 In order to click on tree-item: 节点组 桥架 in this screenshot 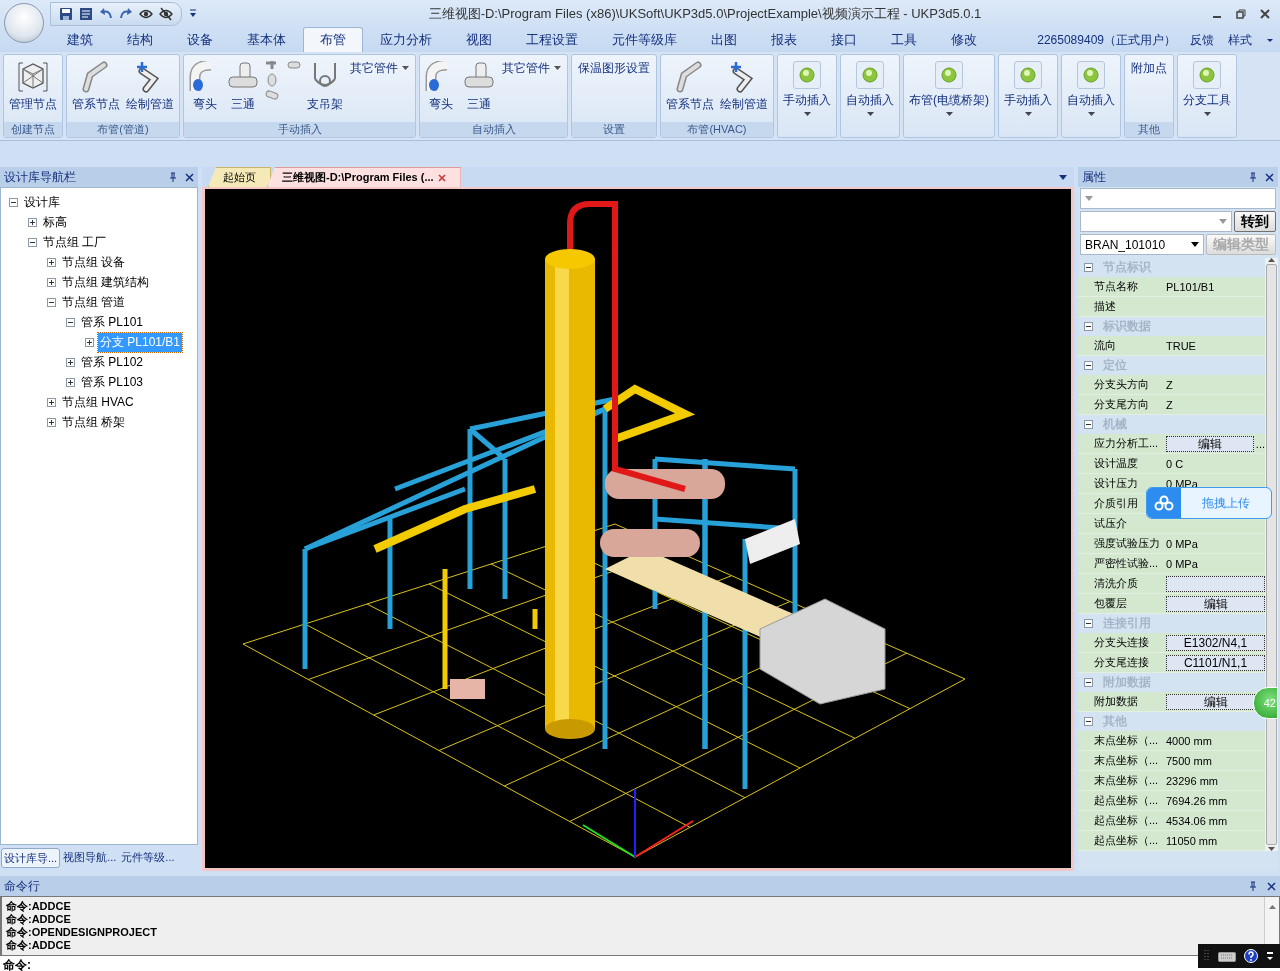, I will do `click(94, 422)`.